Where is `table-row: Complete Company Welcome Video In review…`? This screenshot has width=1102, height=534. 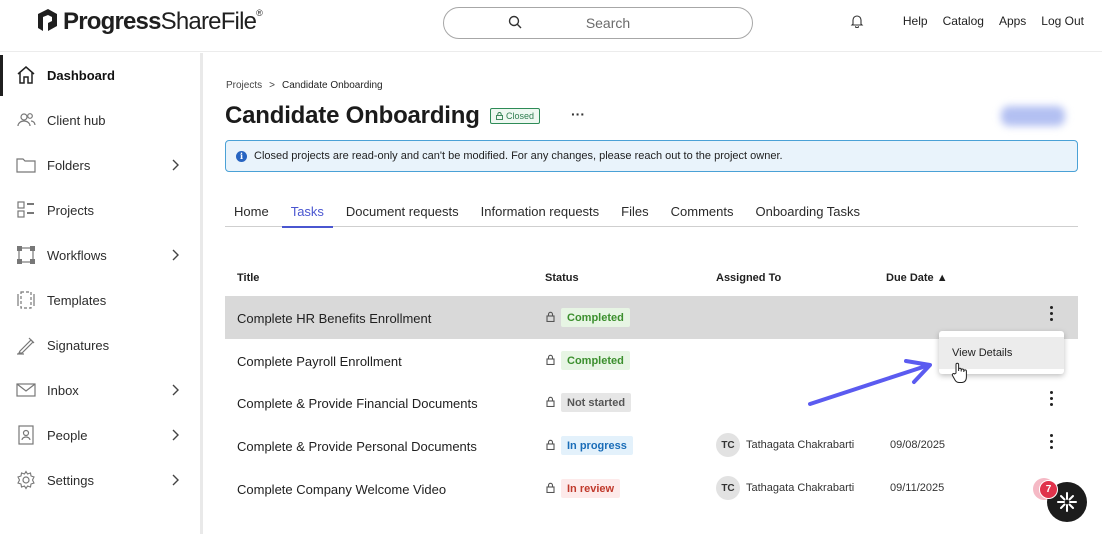
table-row: Complete Company Welcome Video In review… is located at coordinates (651, 488).